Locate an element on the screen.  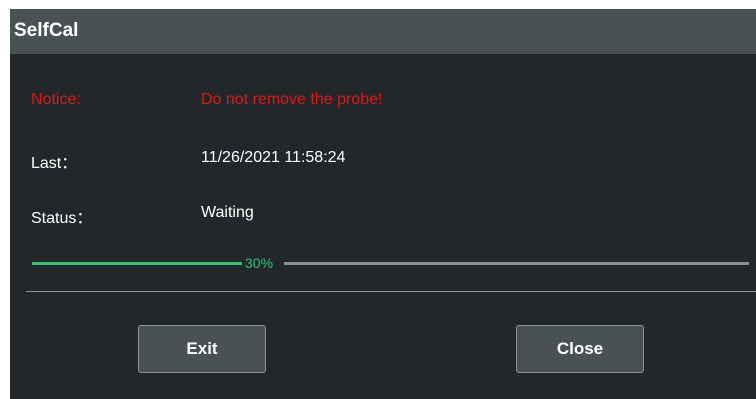
progress-remaining is located at coordinates (516, 263).